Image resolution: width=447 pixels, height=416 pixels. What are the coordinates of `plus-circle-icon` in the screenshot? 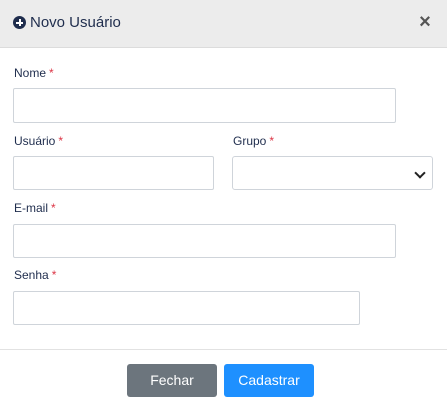 It's located at (19, 22).